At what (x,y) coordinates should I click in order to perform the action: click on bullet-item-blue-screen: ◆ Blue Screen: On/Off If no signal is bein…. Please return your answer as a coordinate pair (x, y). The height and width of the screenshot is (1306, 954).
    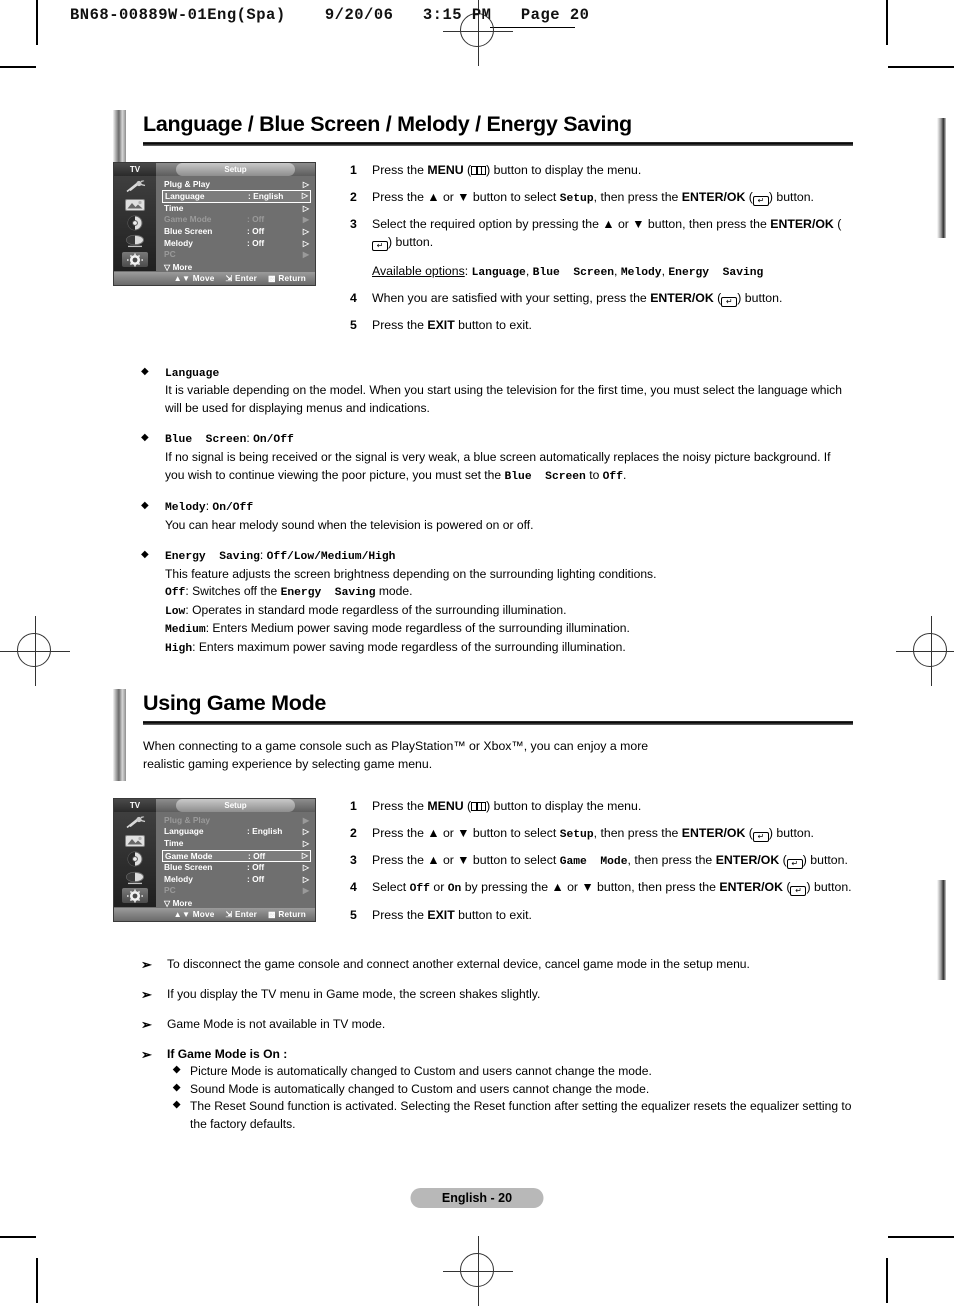
    Looking at the image, I should click on (497, 457).